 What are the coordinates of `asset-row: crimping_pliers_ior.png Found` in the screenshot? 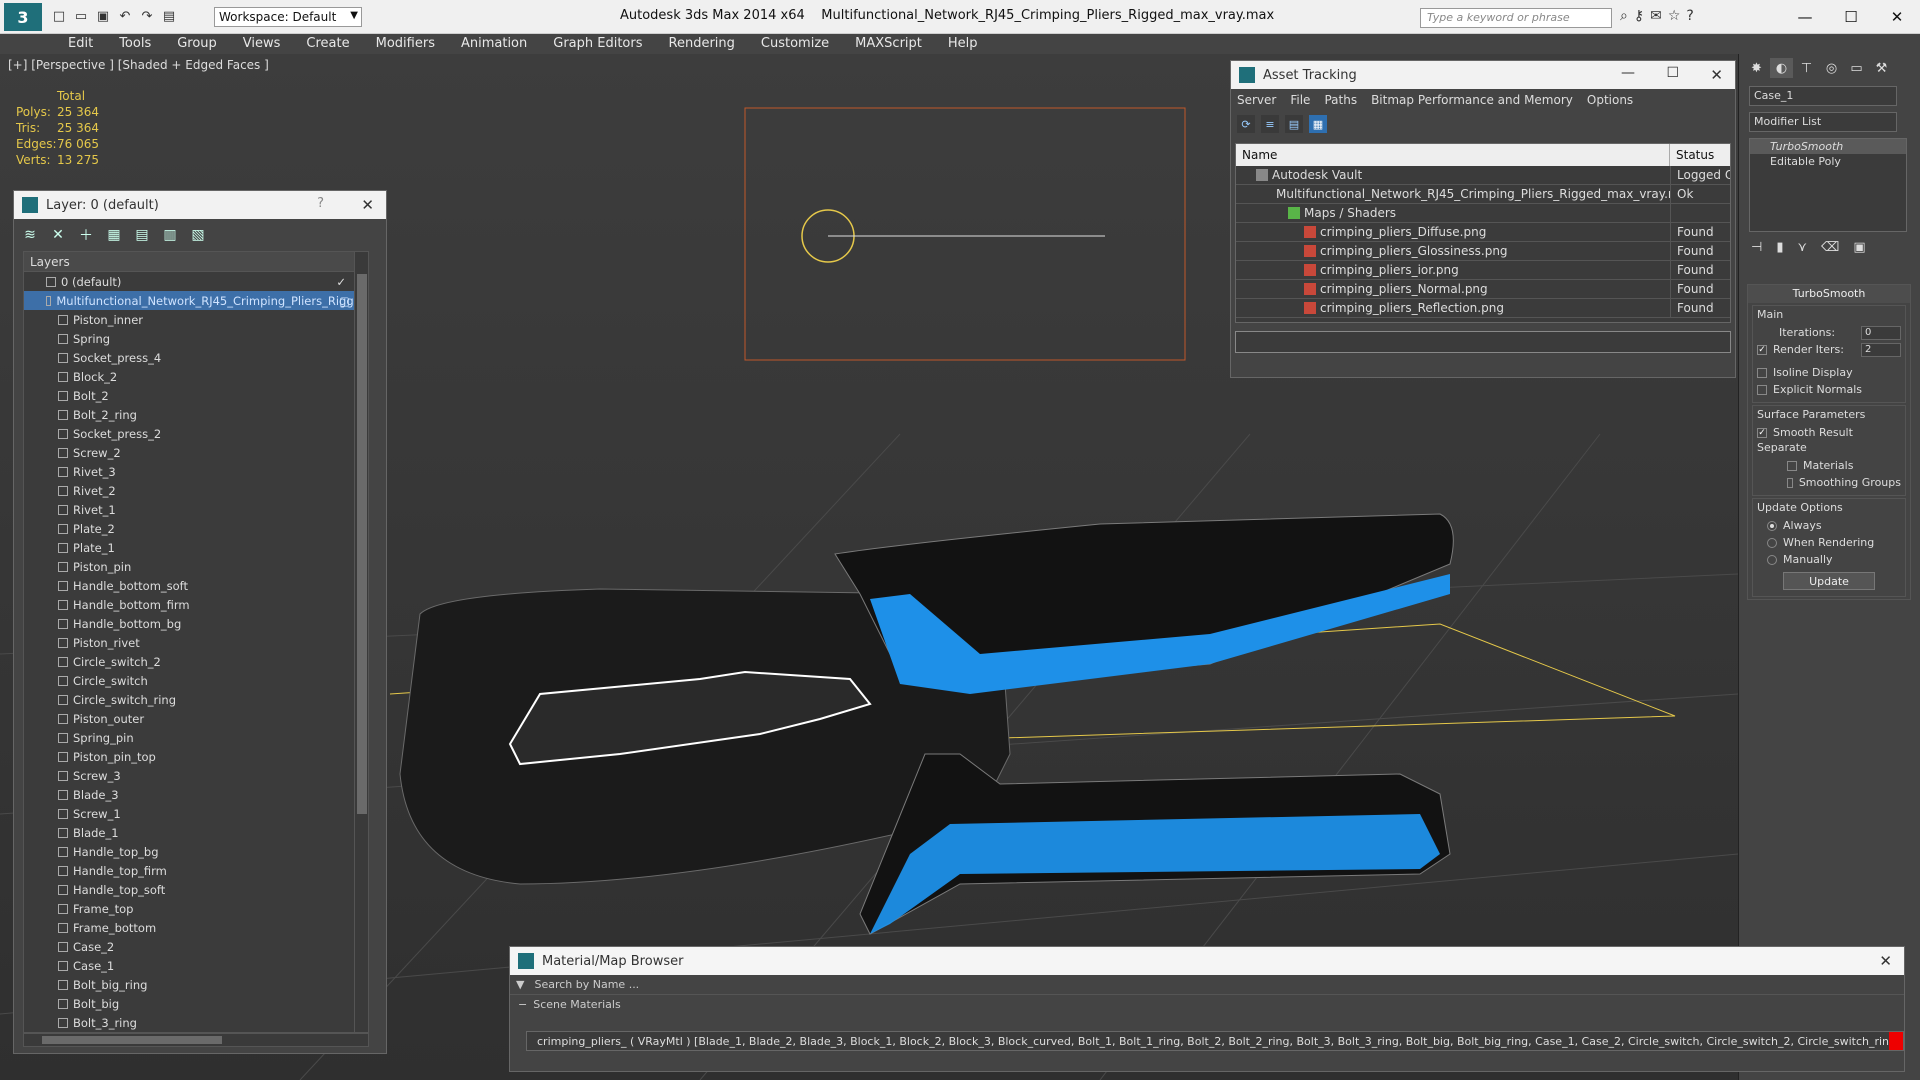 It's located at (1483, 270).